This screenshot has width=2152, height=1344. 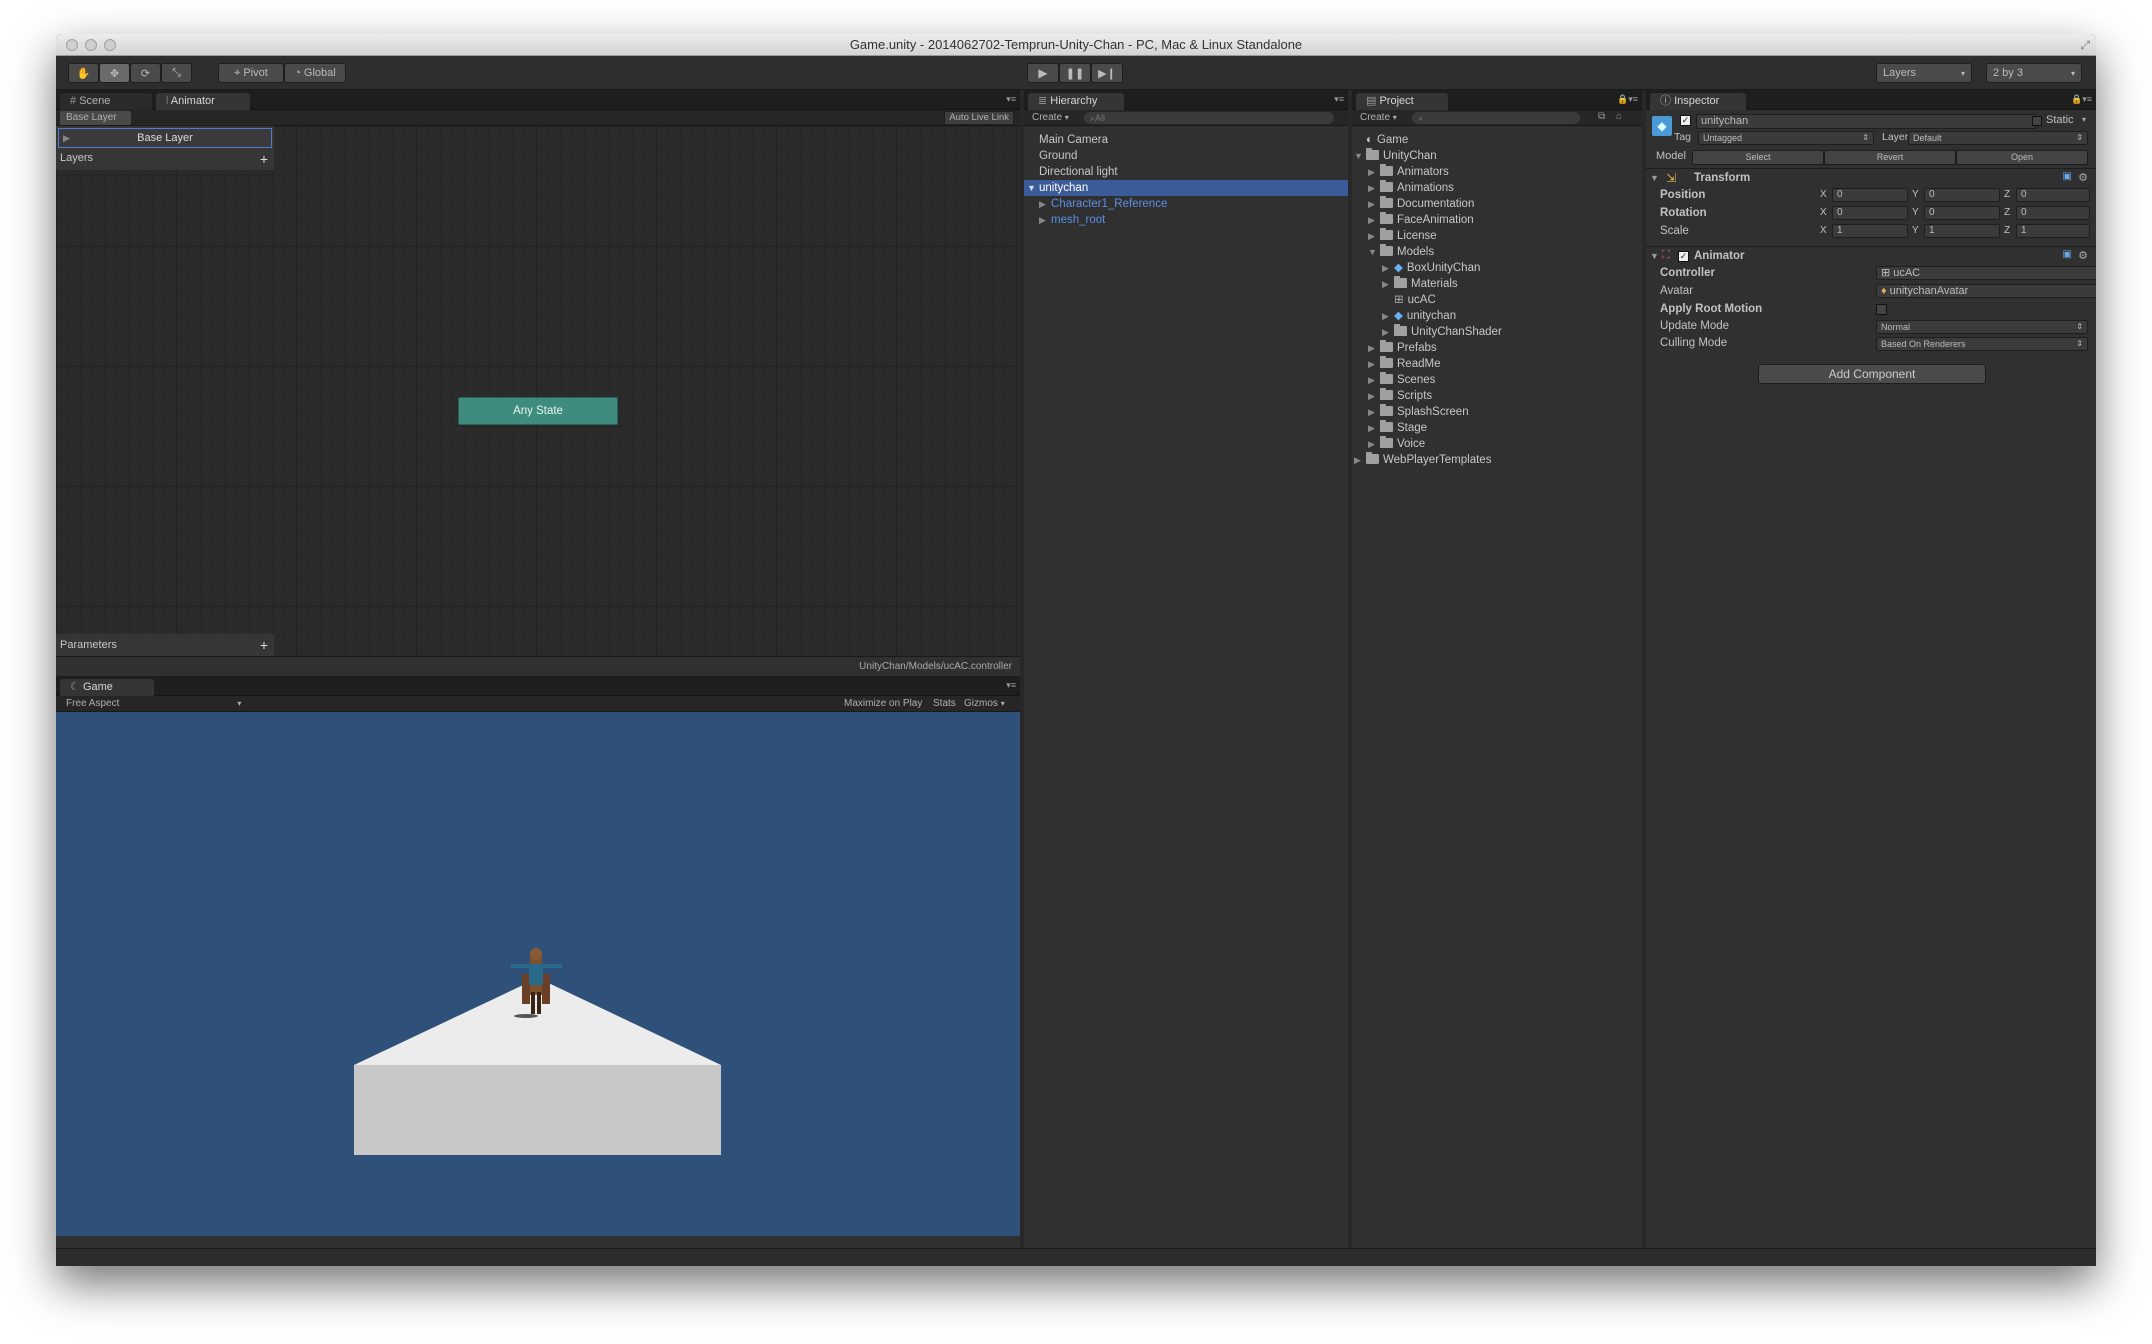 I want to click on list-item: ▶ WebPlayerTemplates, so click(x=1497, y=460).